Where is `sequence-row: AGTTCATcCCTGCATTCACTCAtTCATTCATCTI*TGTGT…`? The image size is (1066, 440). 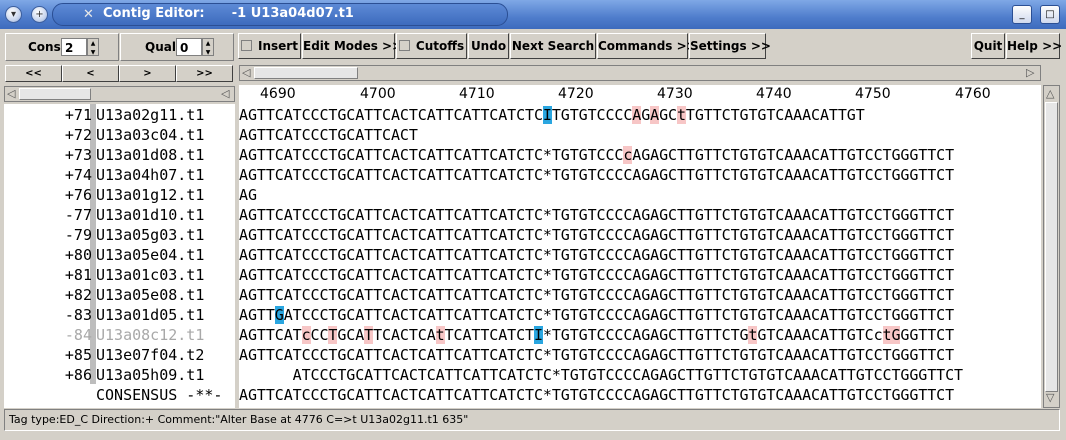
sequence-row: AGTTCATcCCTGCATTCACTCAtTCATTCATCTI*TGTGT… is located at coordinates (596, 335).